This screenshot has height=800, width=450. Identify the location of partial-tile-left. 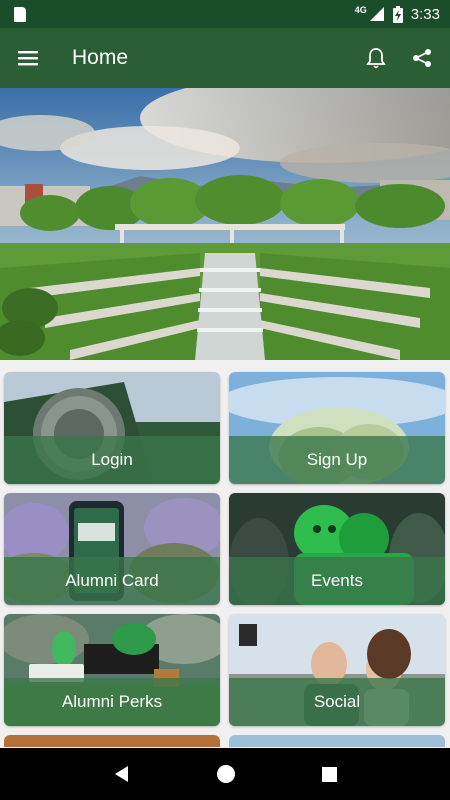
(112, 741).